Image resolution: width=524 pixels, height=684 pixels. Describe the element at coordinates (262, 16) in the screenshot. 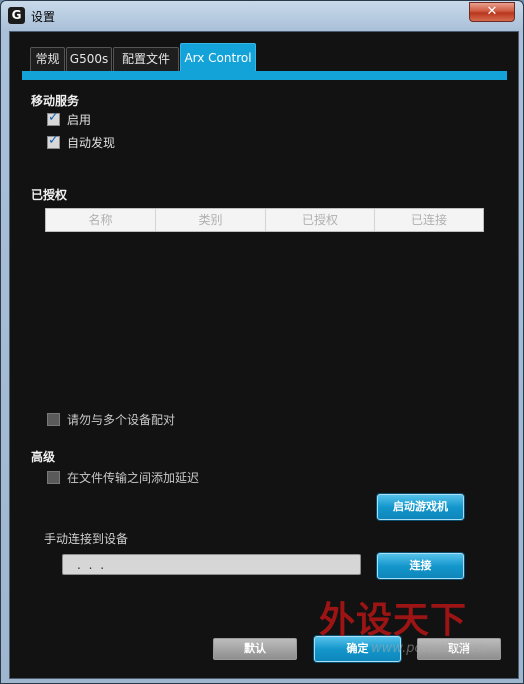

I see `title-bar: G 设置 ✕` at that location.